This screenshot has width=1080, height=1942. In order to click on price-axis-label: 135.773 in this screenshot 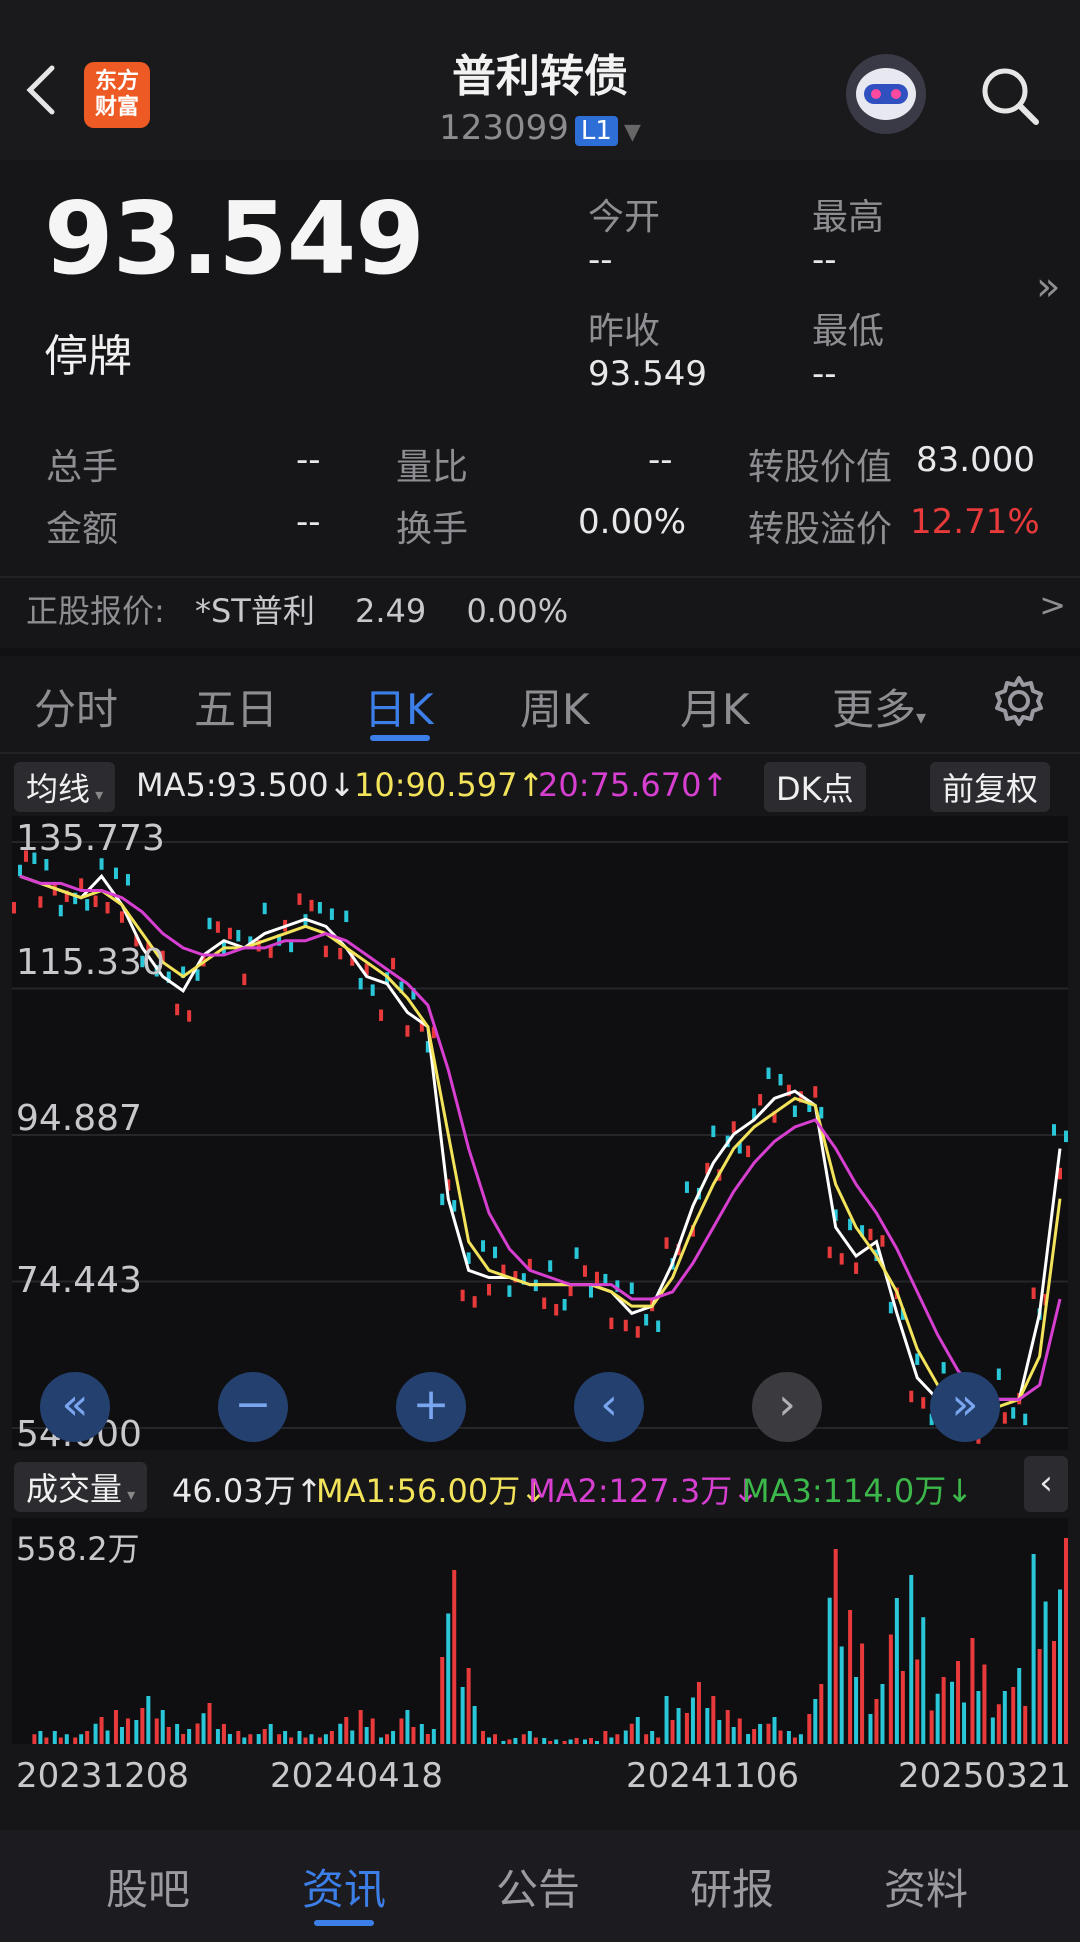, I will do `click(90, 838)`.